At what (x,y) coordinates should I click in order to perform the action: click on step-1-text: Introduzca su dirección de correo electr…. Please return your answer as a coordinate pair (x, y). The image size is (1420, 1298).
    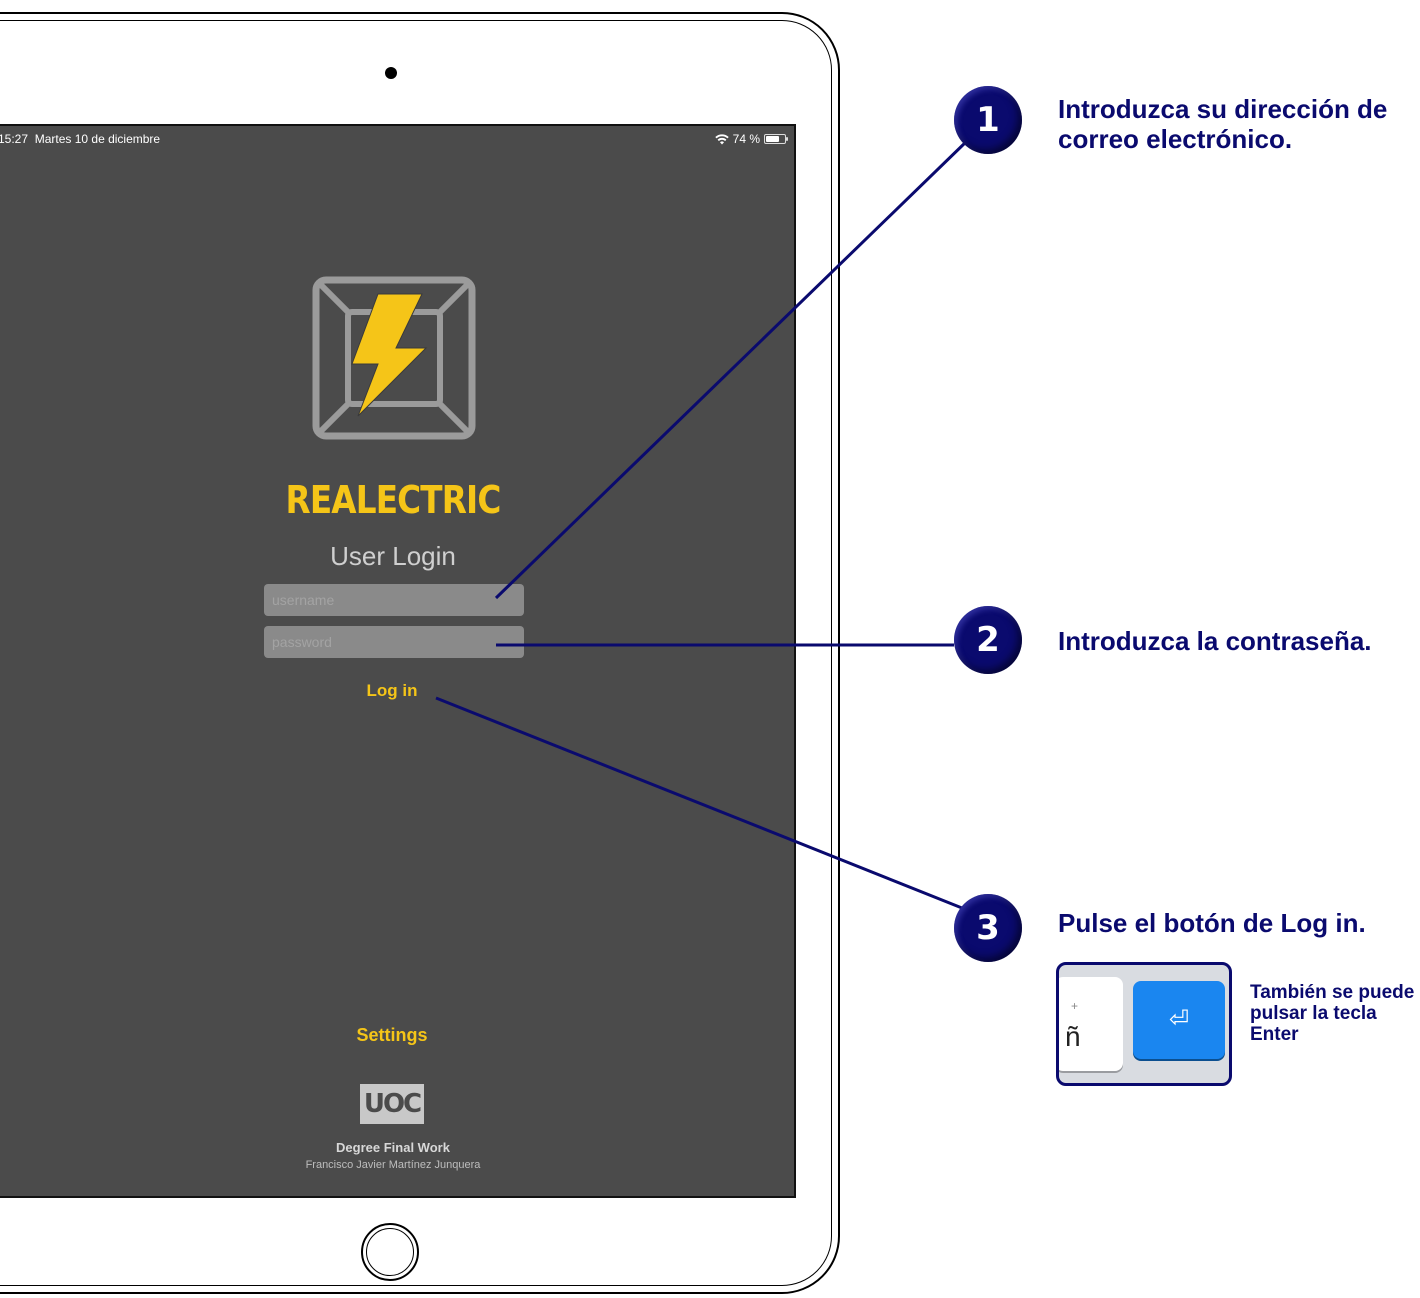
    Looking at the image, I should click on (1223, 124).